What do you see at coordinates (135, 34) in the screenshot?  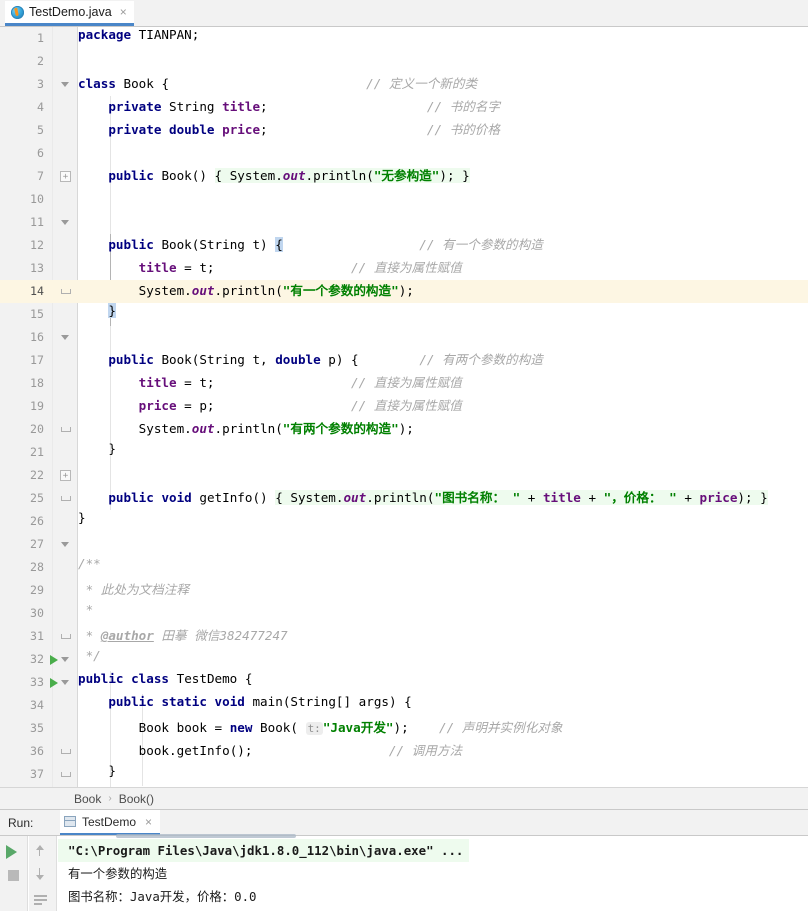 I see `token-package-name` at bounding box center [135, 34].